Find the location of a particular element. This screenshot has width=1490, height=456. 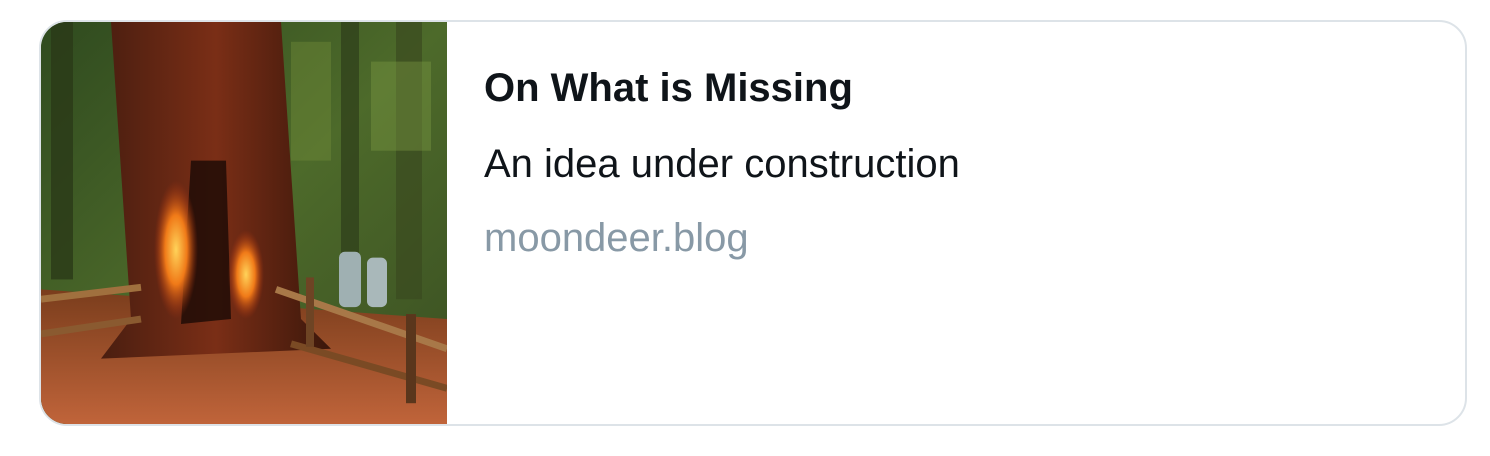

card-title: On What is Missing is located at coordinates (974, 88).